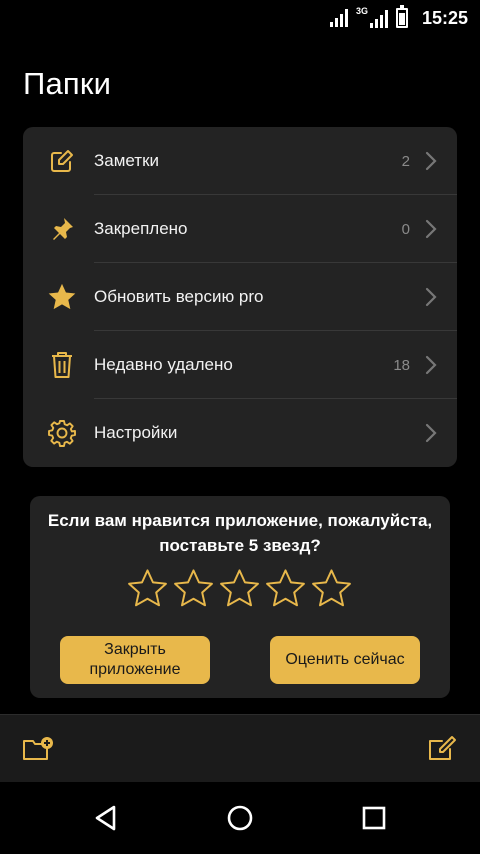 The height and width of the screenshot is (854, 480). I want to click on folder-count: 0, so click(405, 229).